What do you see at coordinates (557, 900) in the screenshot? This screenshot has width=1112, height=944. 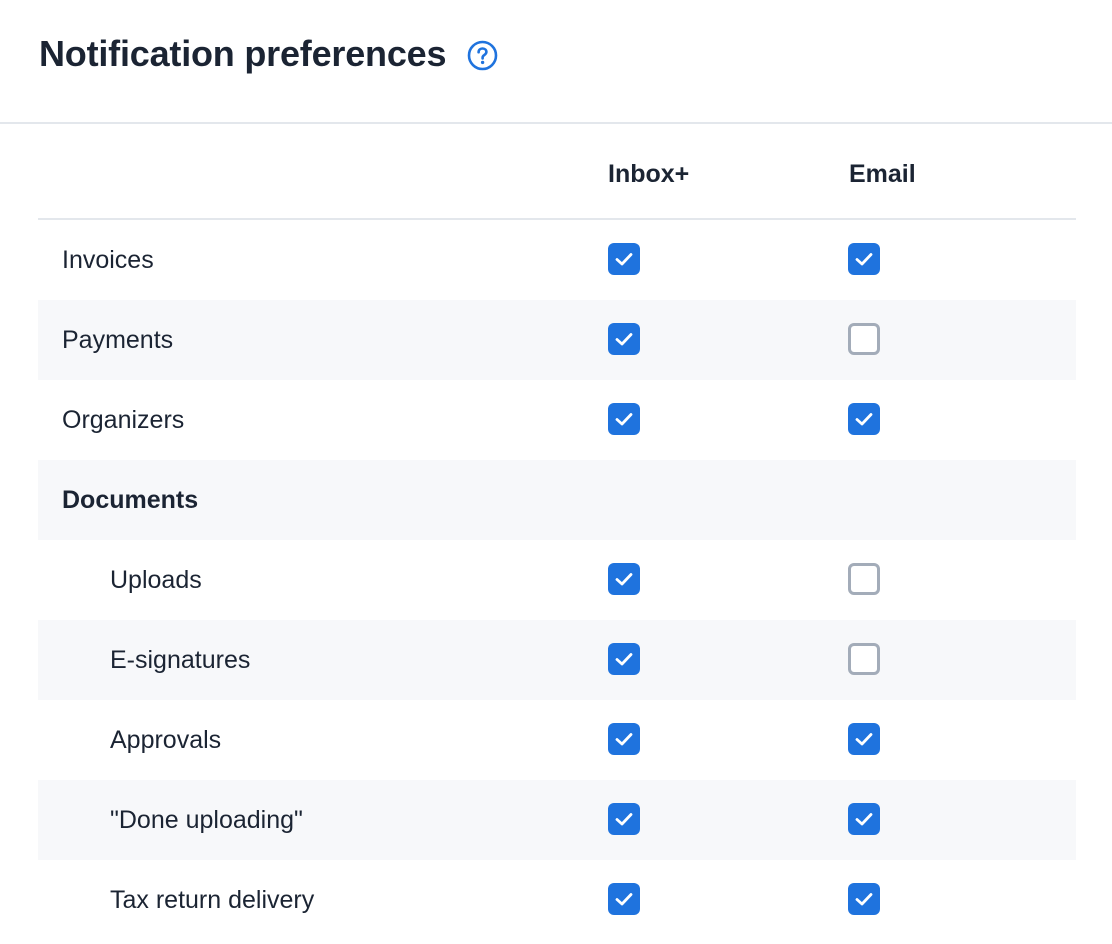 I see `table-row-tax-return-delivery: Tax return delivery` at bounding box center [557, 900].